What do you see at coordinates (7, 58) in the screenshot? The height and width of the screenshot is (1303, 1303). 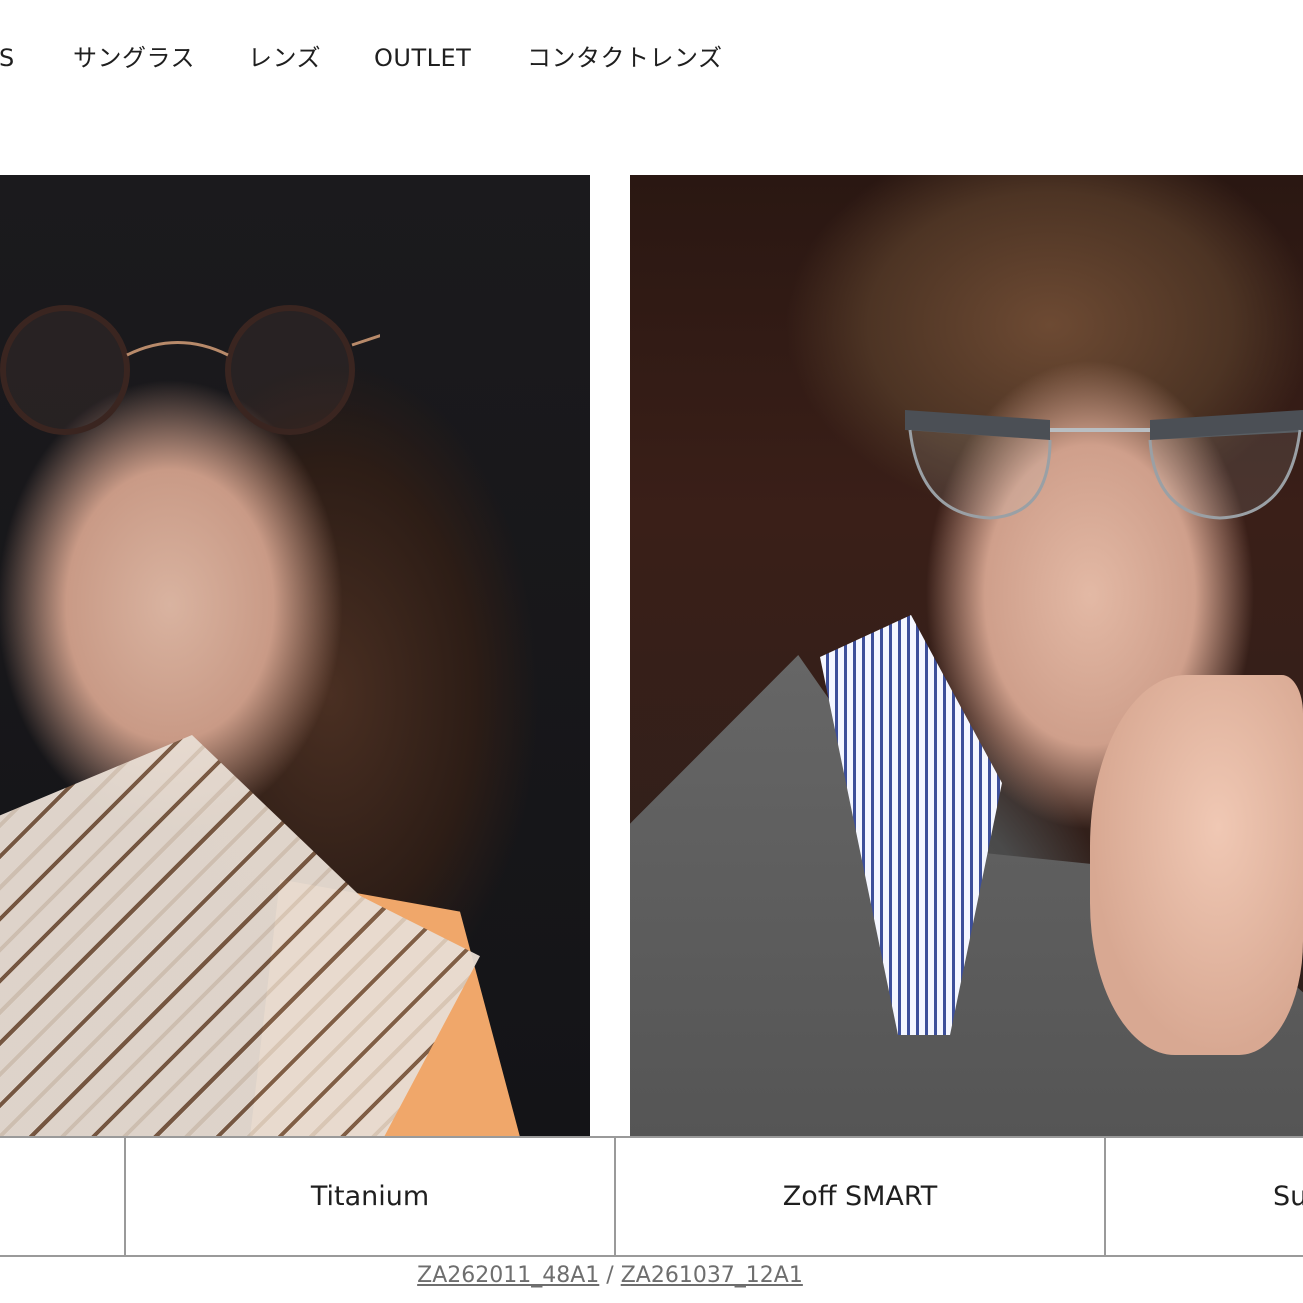 I see `nav-item-kids: DS` at bounding box center [7, 58].